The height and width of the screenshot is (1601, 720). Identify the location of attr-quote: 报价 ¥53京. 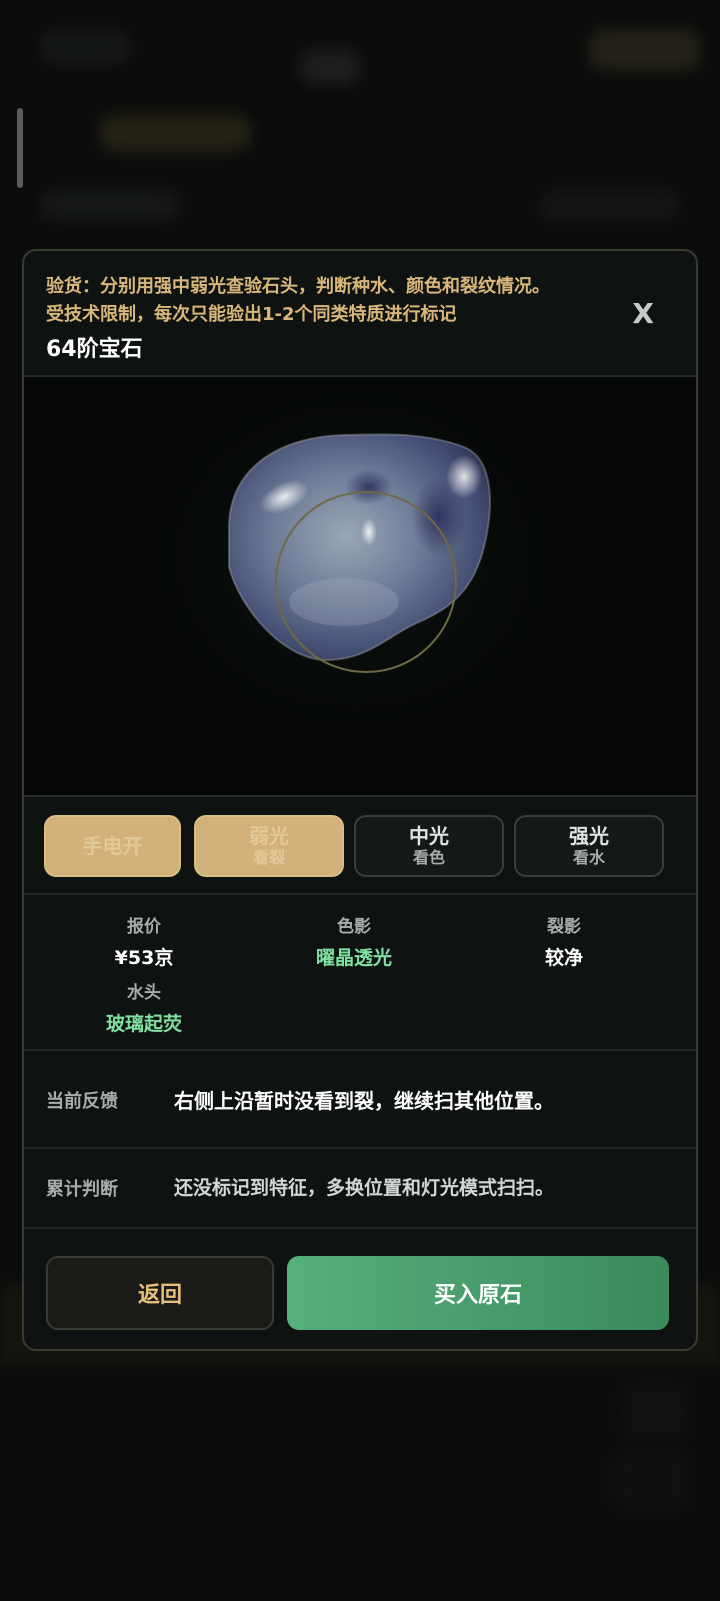
(144, 944).